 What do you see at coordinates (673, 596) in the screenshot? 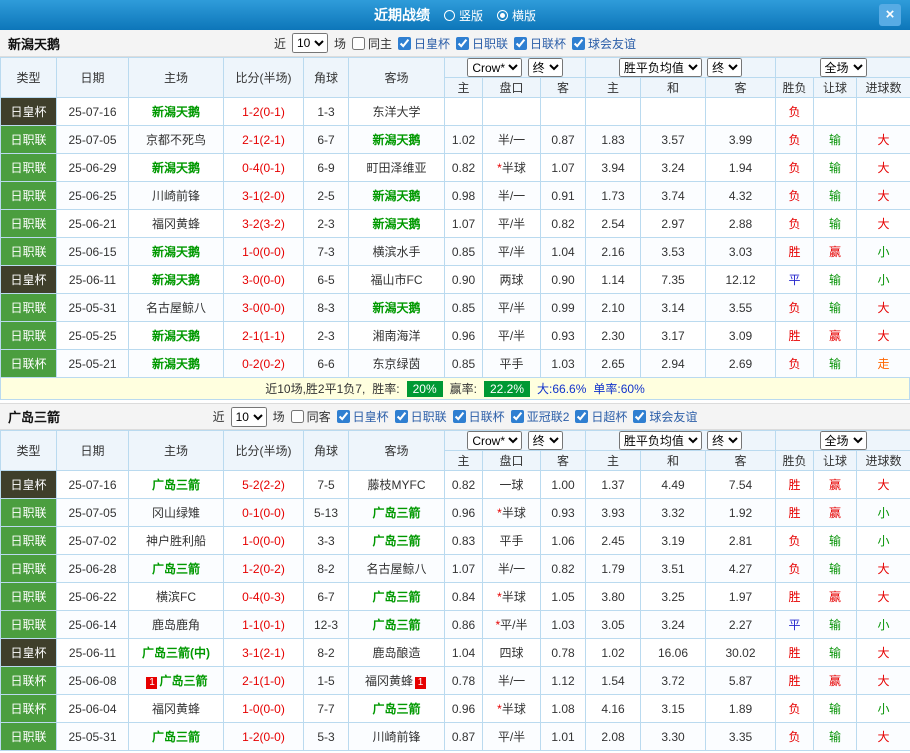
I see `eu-draw-odds: 3.25` at bounding box center [673, 596].